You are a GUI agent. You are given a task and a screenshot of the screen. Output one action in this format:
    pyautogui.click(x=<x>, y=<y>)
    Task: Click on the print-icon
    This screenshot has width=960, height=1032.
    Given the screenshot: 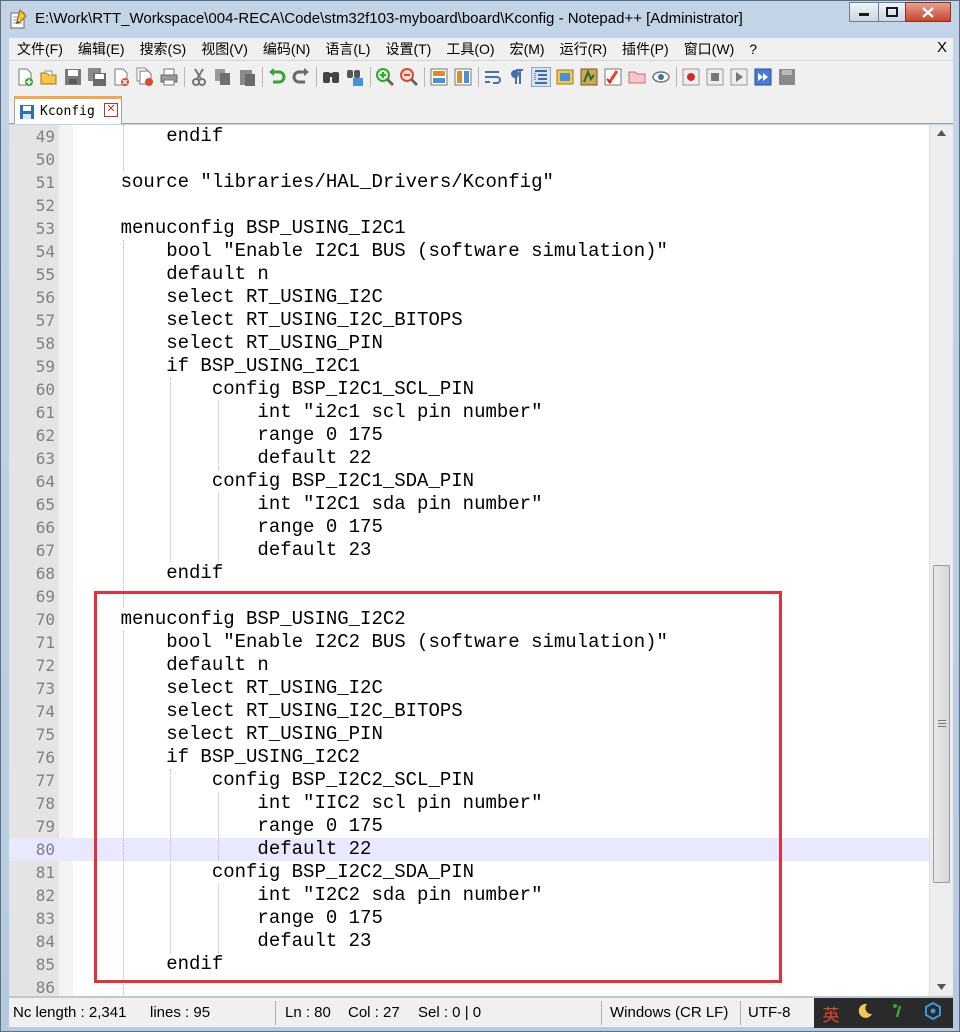 What is the action you would take?
    pyautogui.click(x=169, y=77)
    